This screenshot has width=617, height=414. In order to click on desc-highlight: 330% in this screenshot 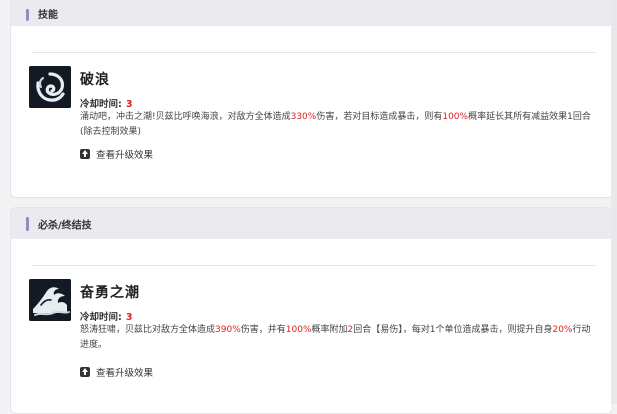, I will do `click(303, 117)`.